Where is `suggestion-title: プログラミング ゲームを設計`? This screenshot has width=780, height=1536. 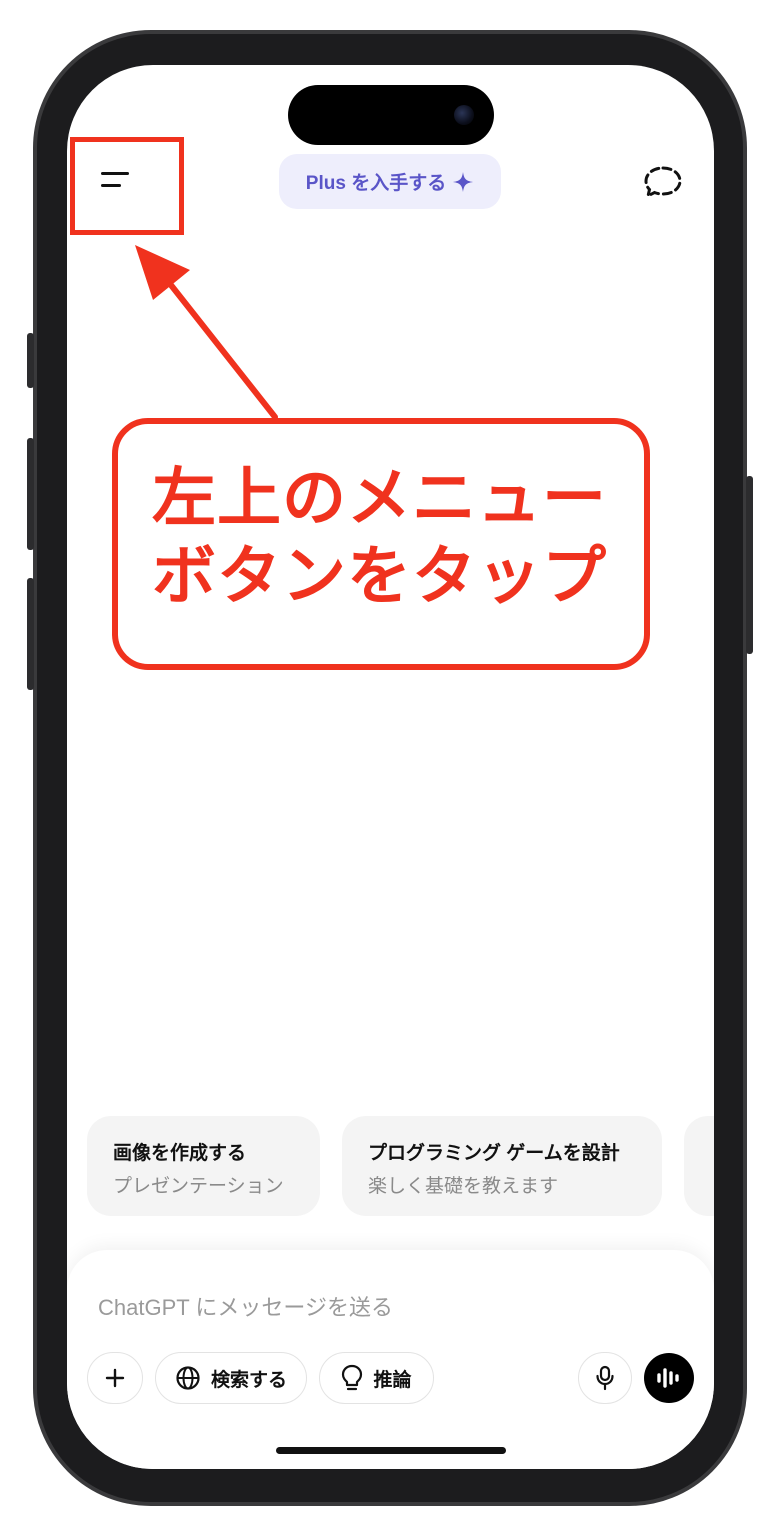 suggestion-title: プログラミング ゲームを設計 is located at coordinates (494, 1153).